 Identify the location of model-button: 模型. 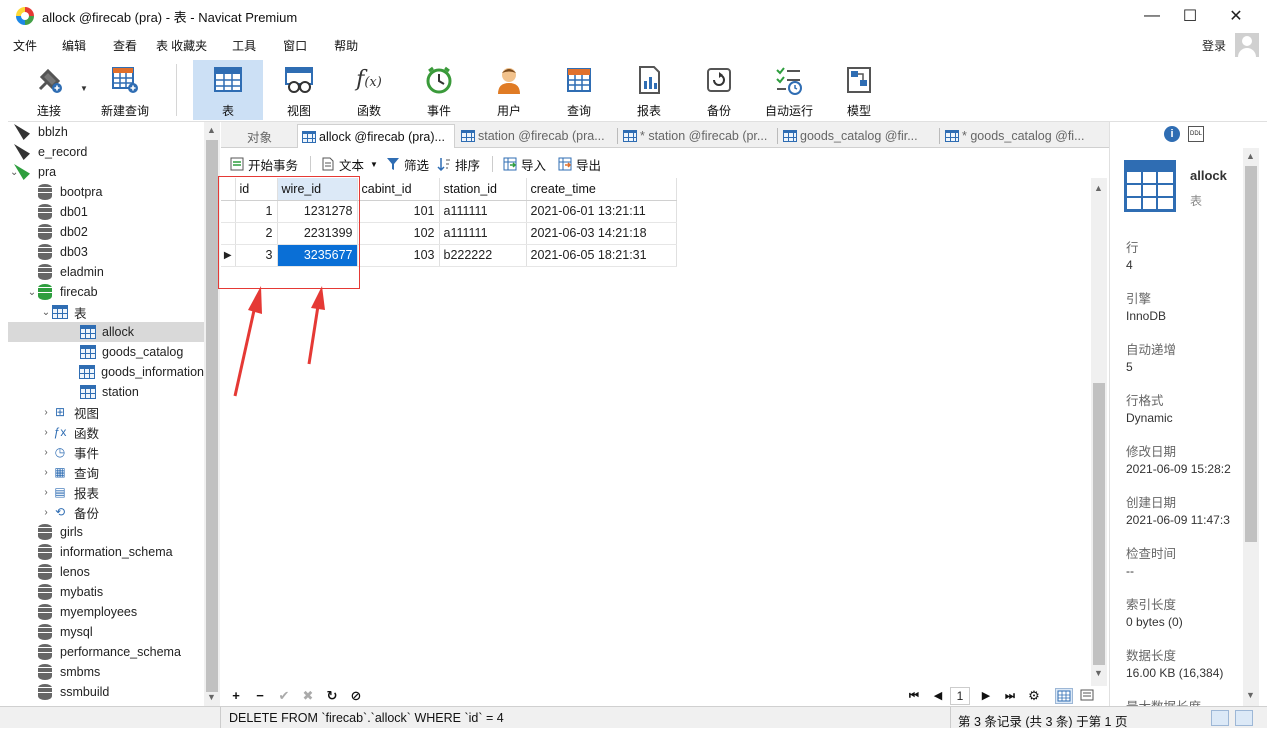
(859, 90).